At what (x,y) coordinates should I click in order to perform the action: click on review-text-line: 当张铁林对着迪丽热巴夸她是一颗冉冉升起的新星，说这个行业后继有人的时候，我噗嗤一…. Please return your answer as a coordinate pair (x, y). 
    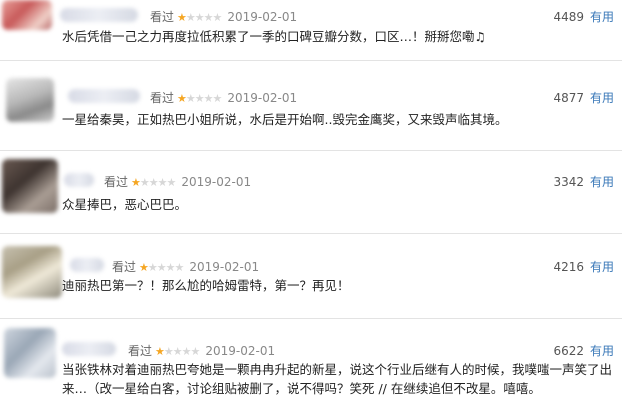
    Looking at the image, I should click on (337, 369).